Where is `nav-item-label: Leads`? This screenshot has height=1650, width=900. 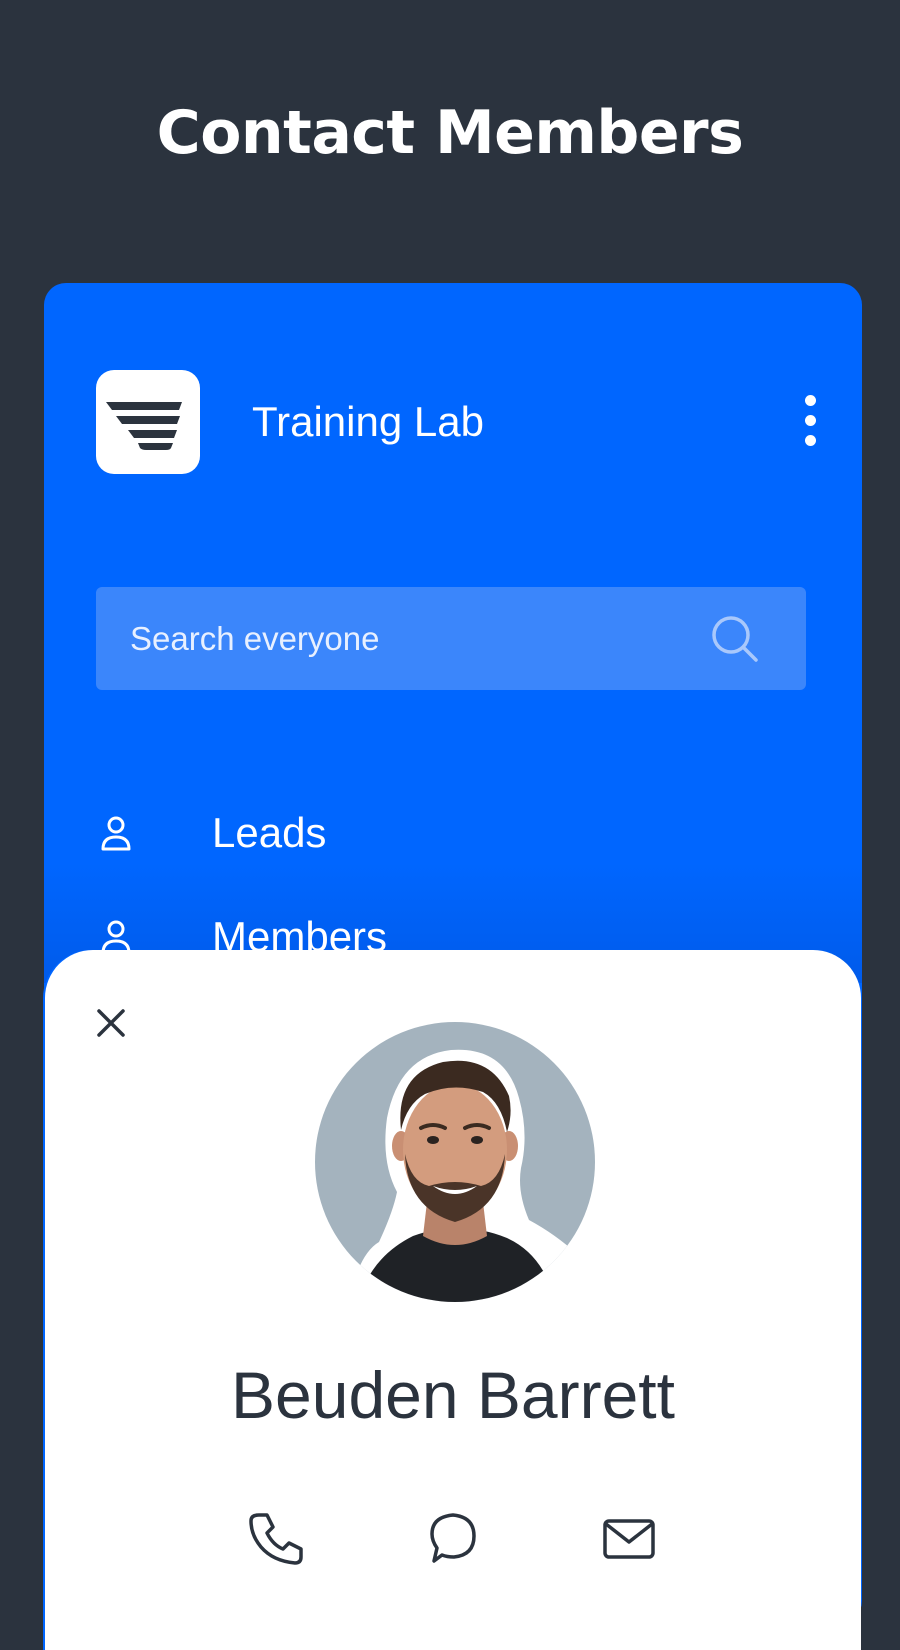 nav-item-label: Leads is located at coordinates (269, 832).